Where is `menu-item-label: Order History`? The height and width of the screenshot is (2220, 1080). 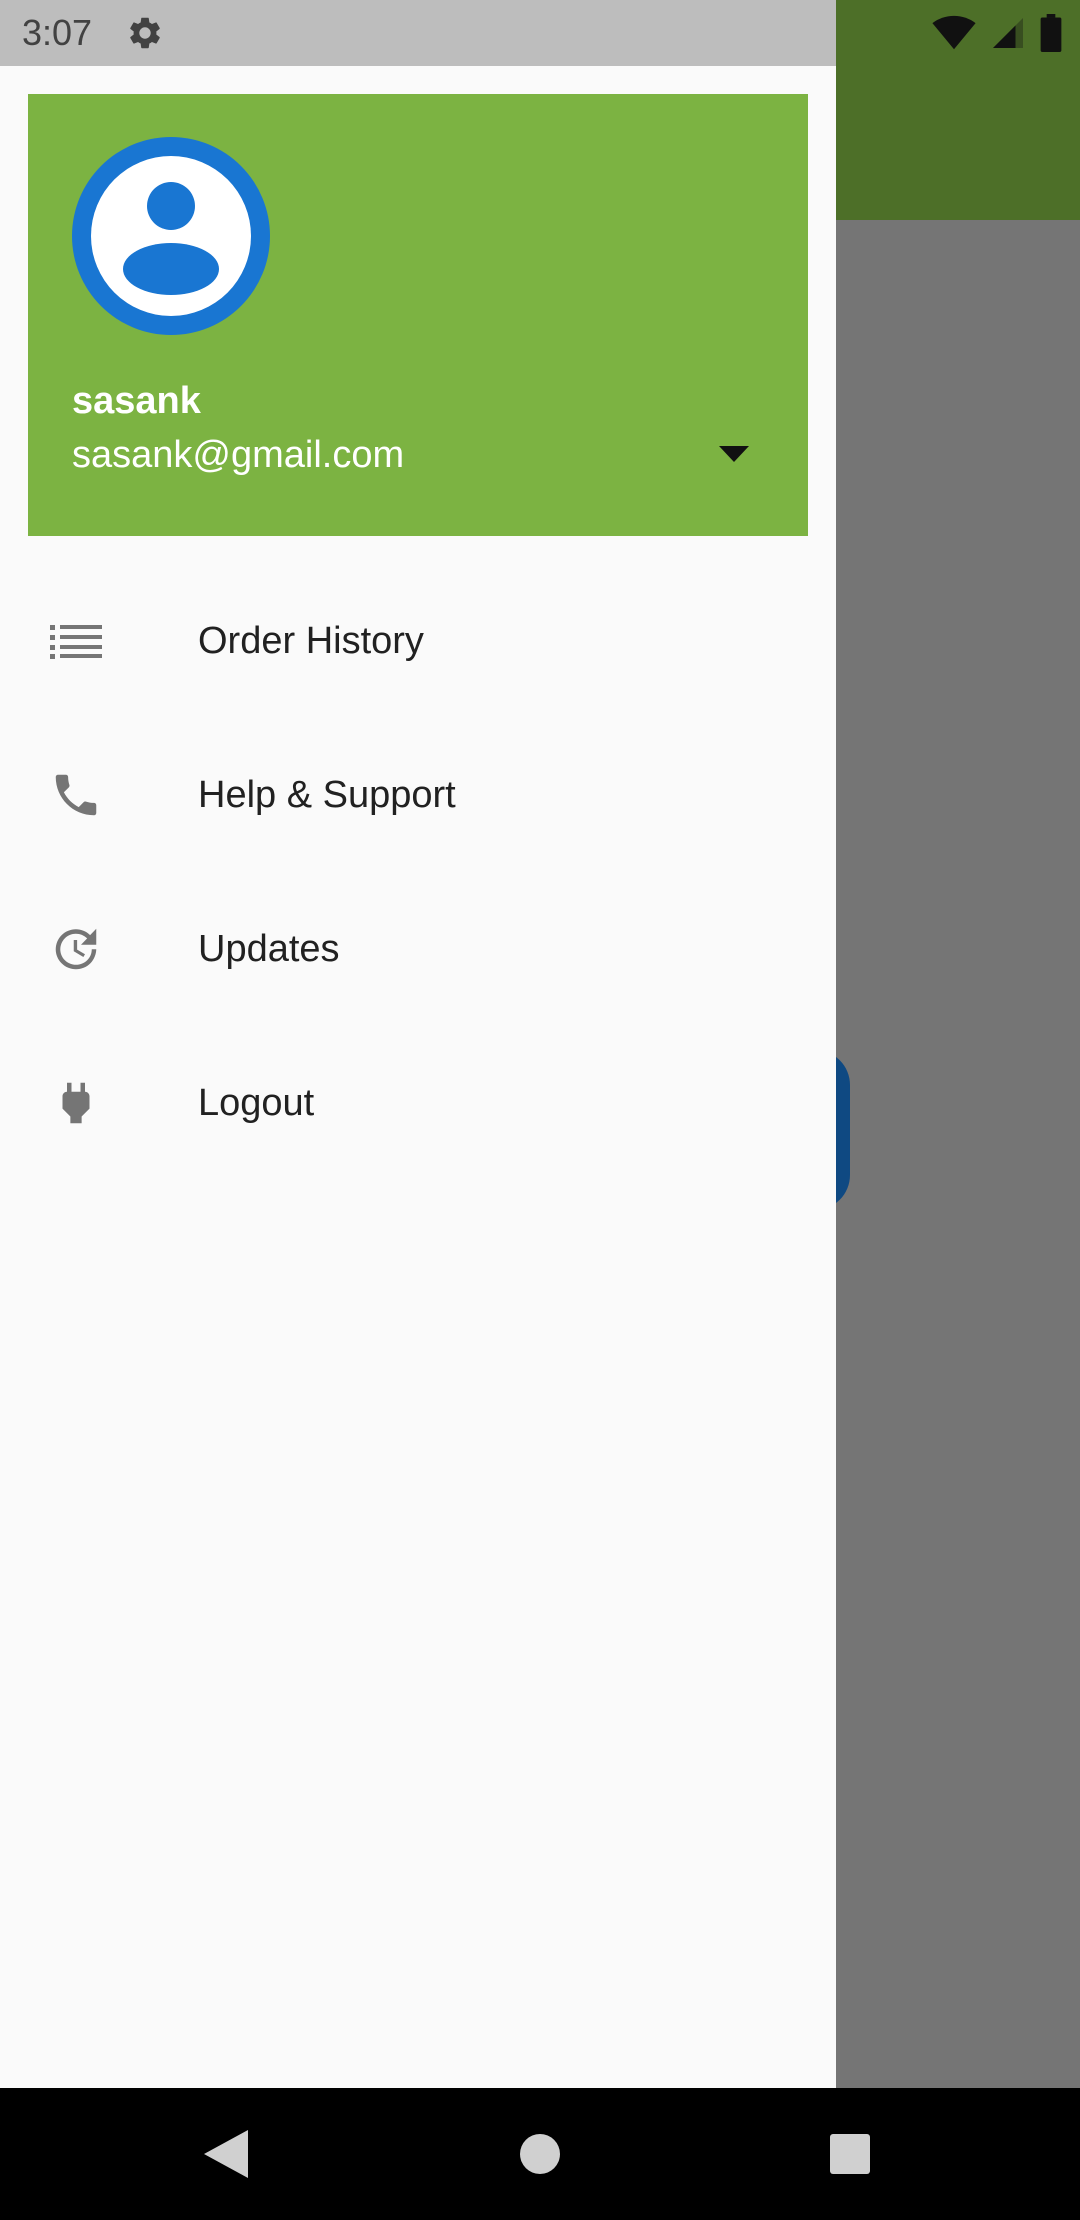 menu-item-label: Order History is located at coordinates (311, 640).